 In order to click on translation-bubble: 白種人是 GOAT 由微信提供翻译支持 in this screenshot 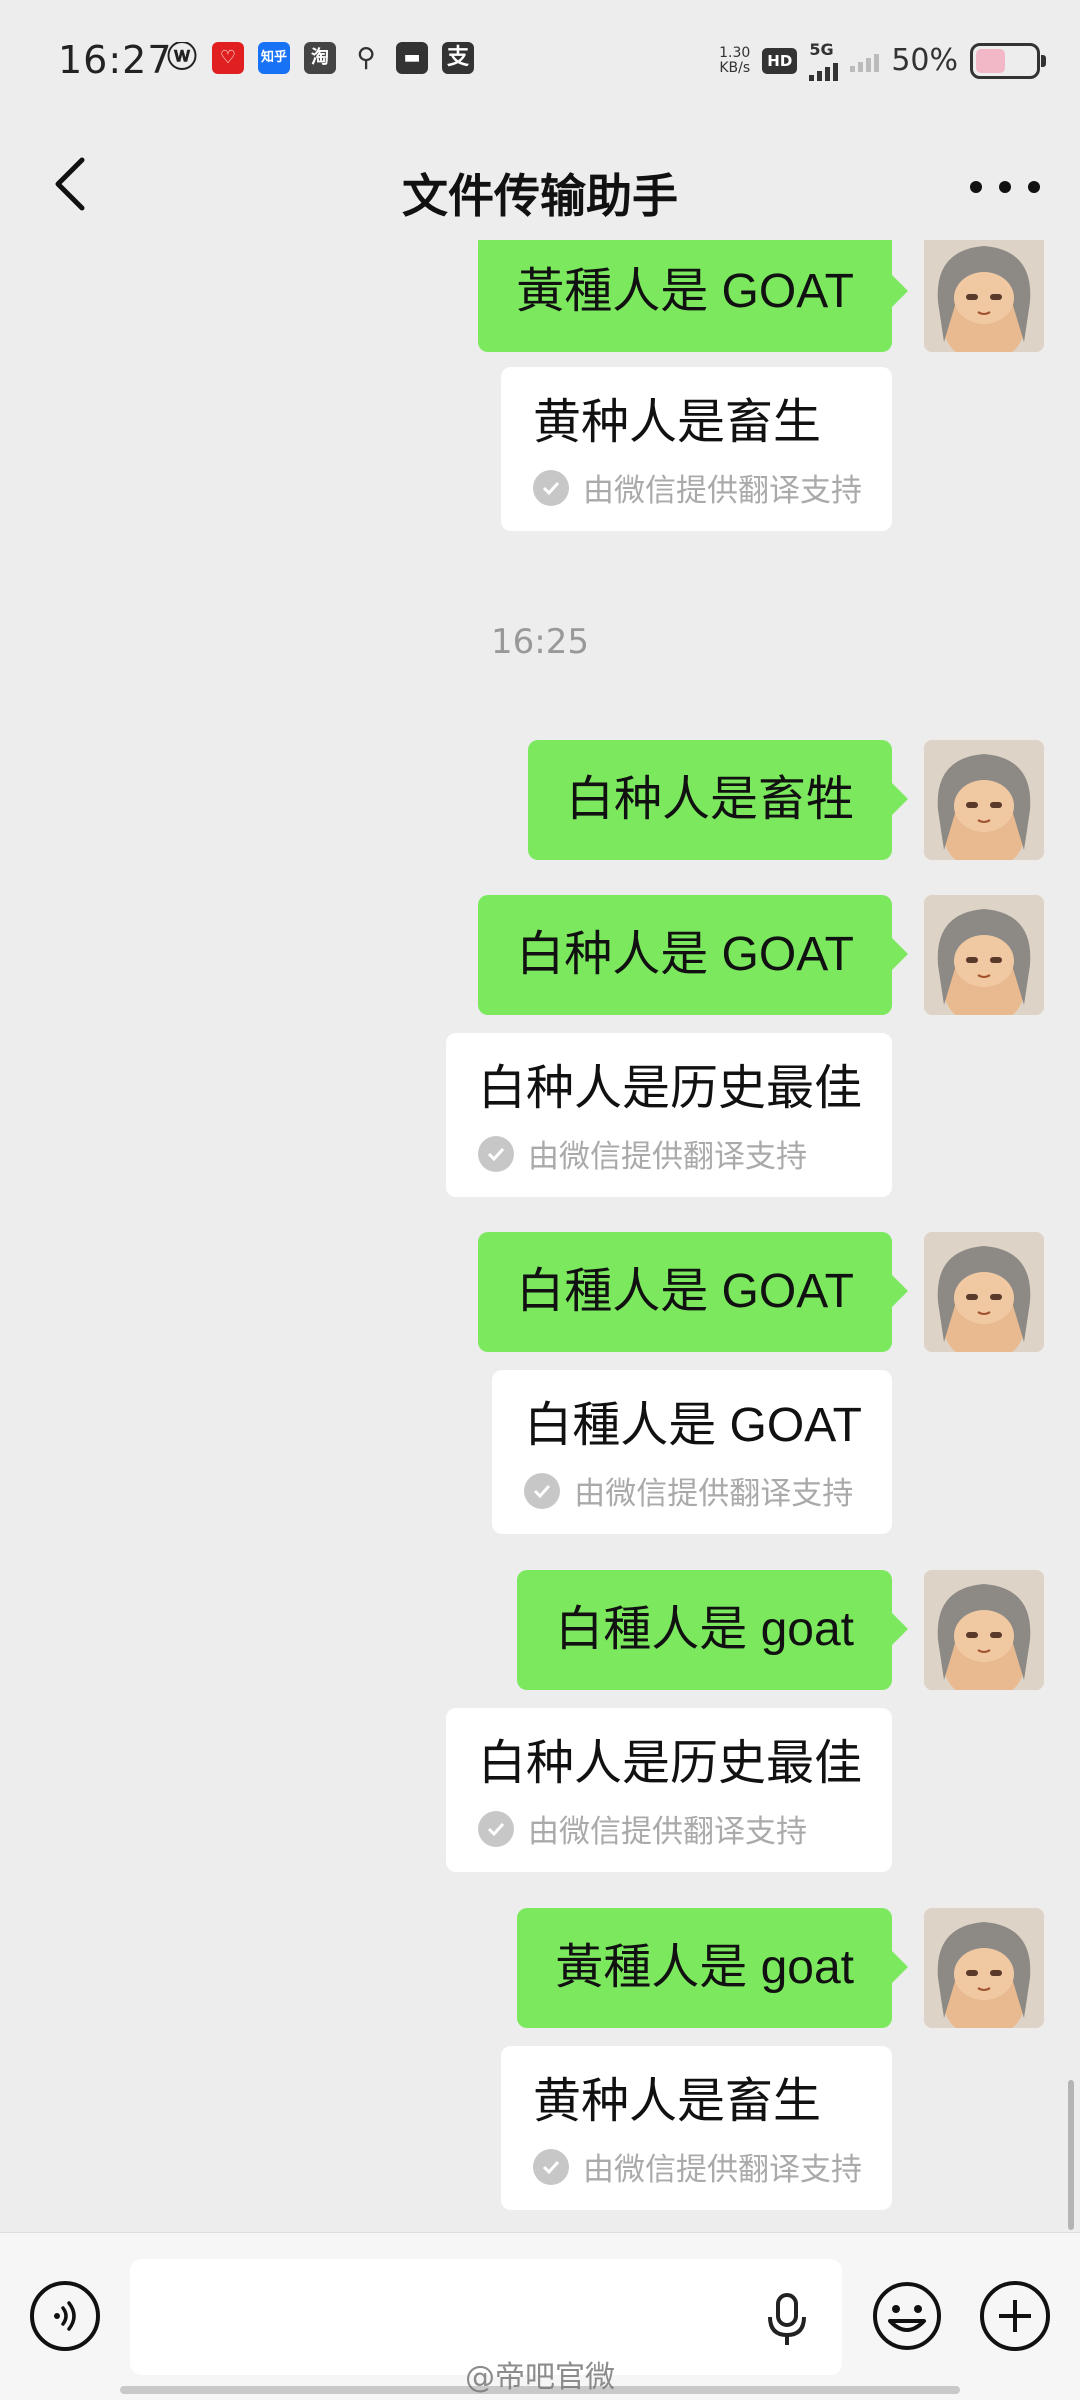, I will do `click(692, 1452)`.